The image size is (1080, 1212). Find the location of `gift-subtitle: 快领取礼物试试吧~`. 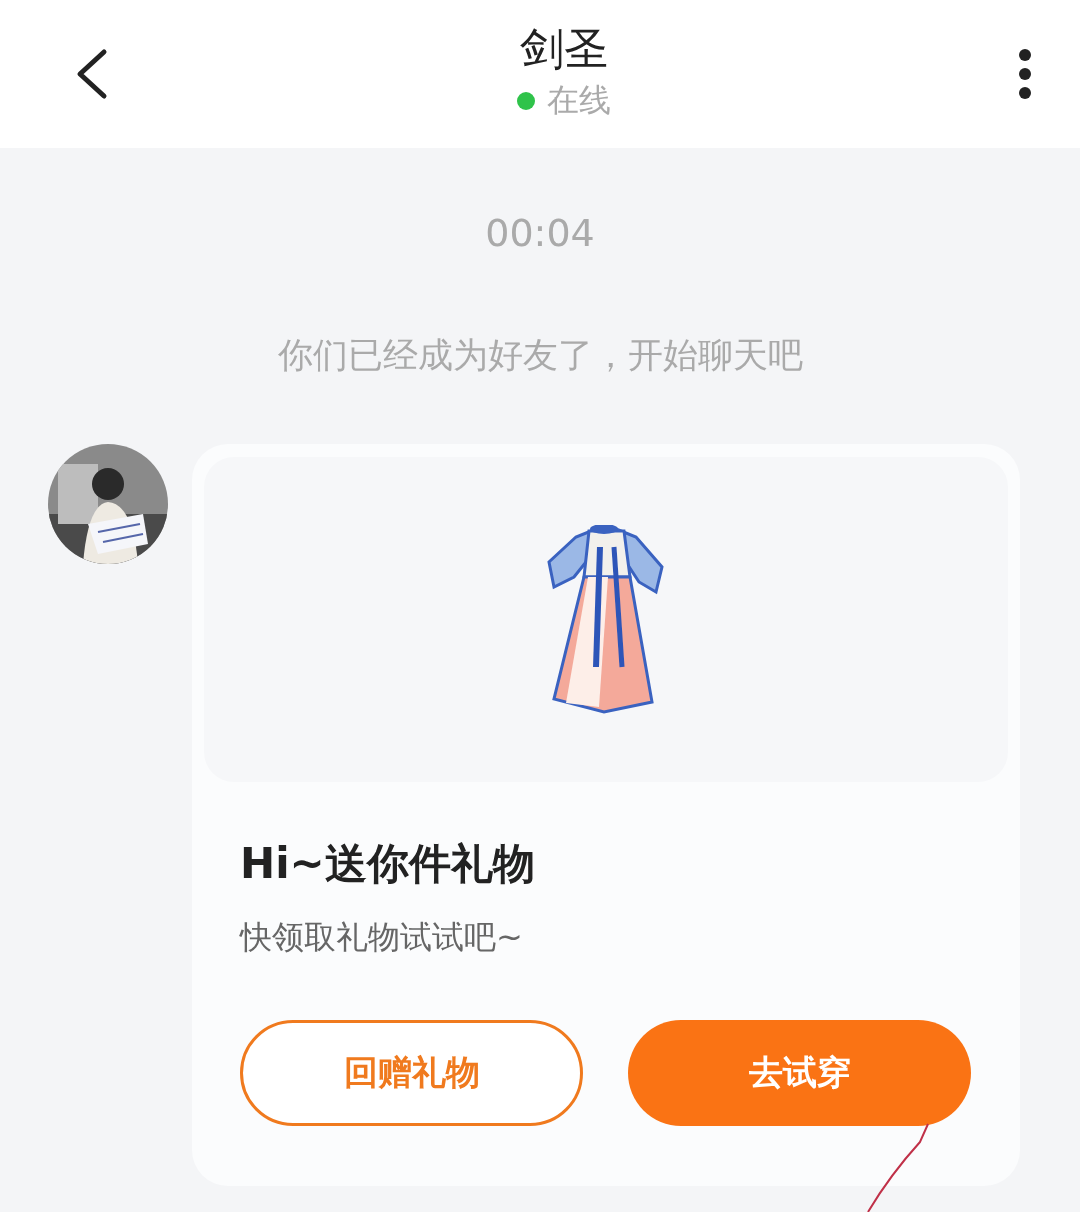

gift-subtitle: 快领取礼物试试吧~ is located at coordinates (382, 937).